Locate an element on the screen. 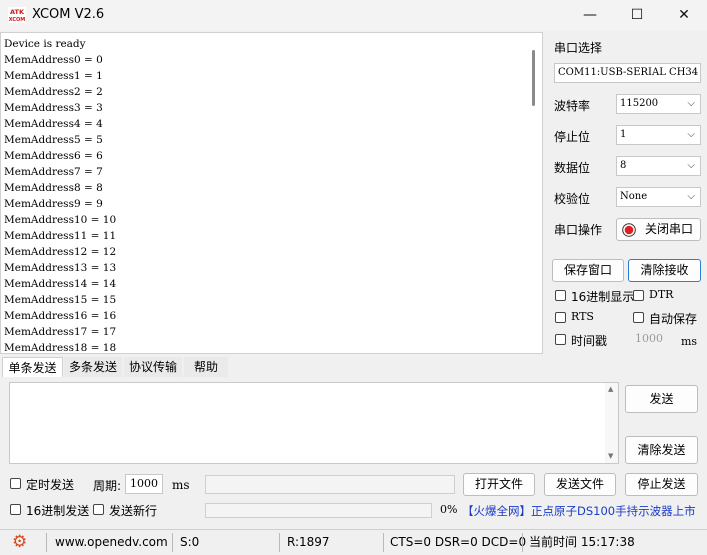  receive-line: MemAddress9 = 9 is located at coordinates (53, 204).